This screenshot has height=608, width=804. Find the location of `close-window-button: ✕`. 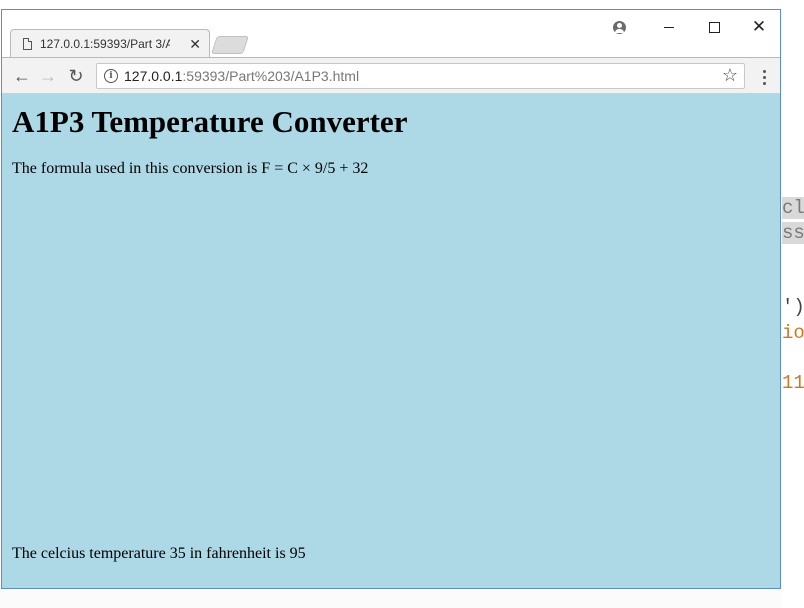

close-window-button: ✕ is located at coordinates (759, 27).